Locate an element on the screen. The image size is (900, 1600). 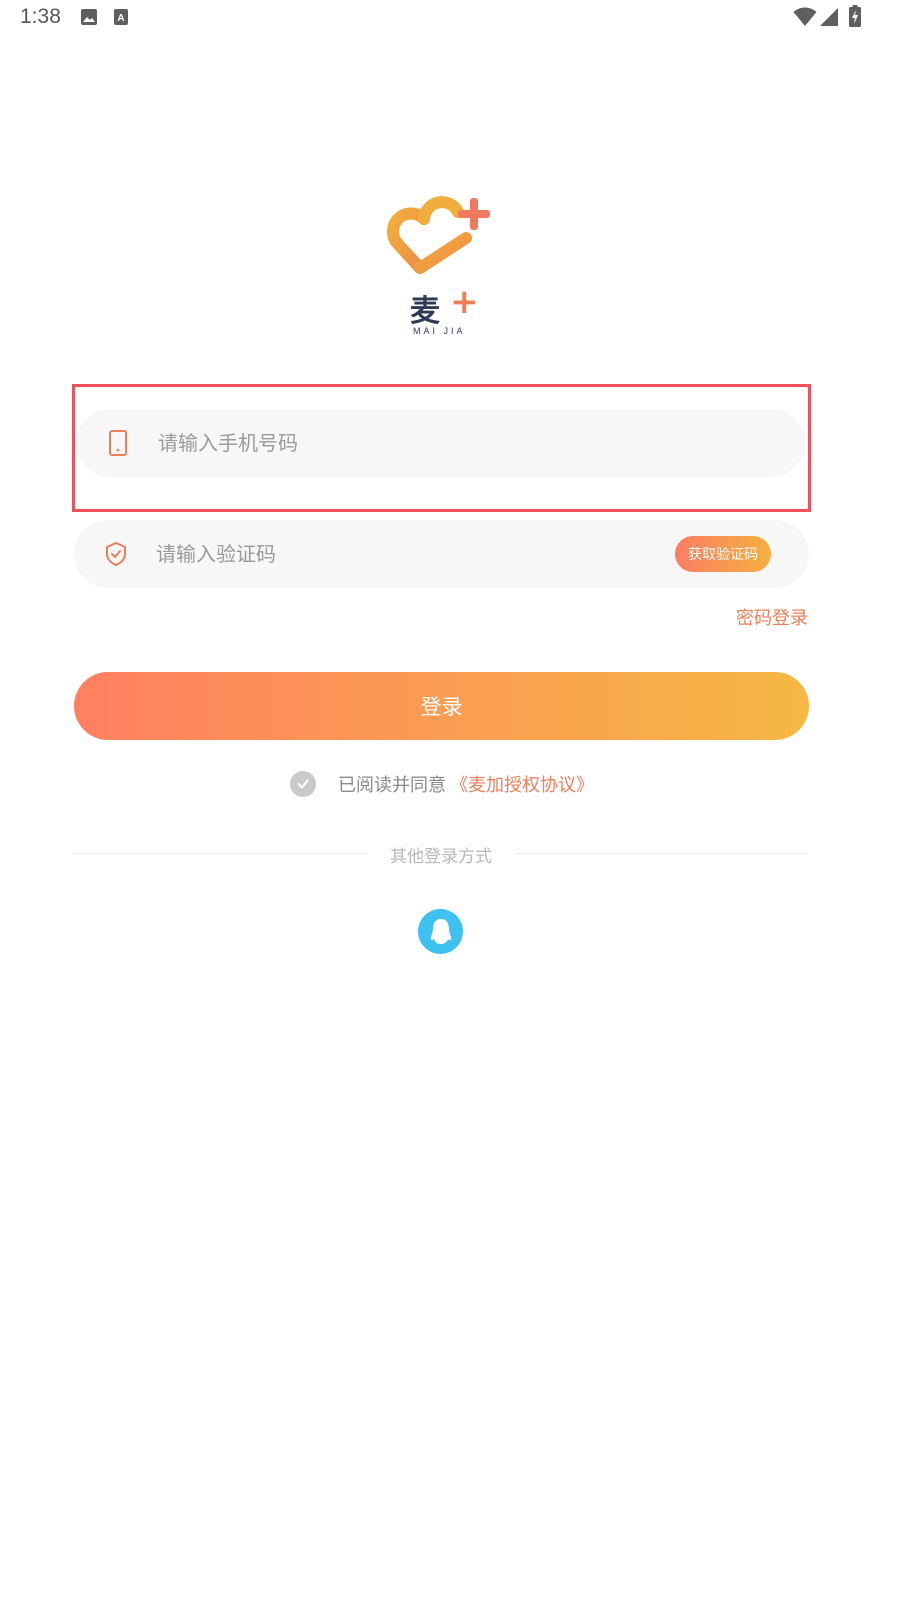
agree-checkbox is located at coordinates (303, 784).